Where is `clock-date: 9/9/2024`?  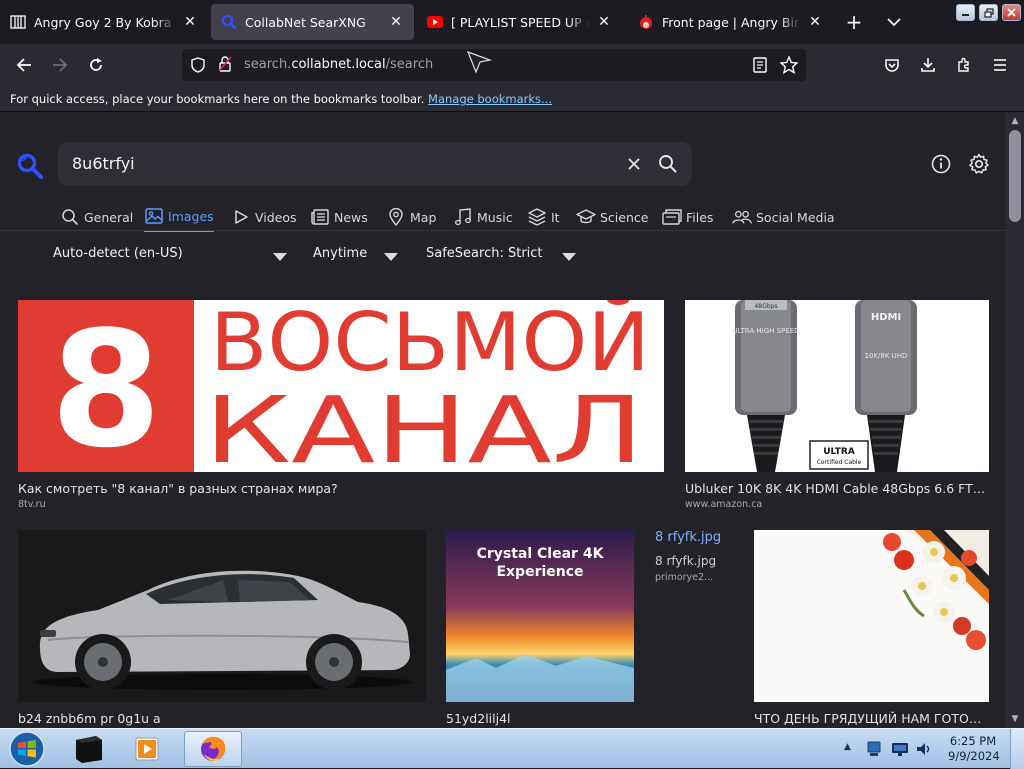
clock-date: 9/9/2024 is located at coordinates (974, 756).